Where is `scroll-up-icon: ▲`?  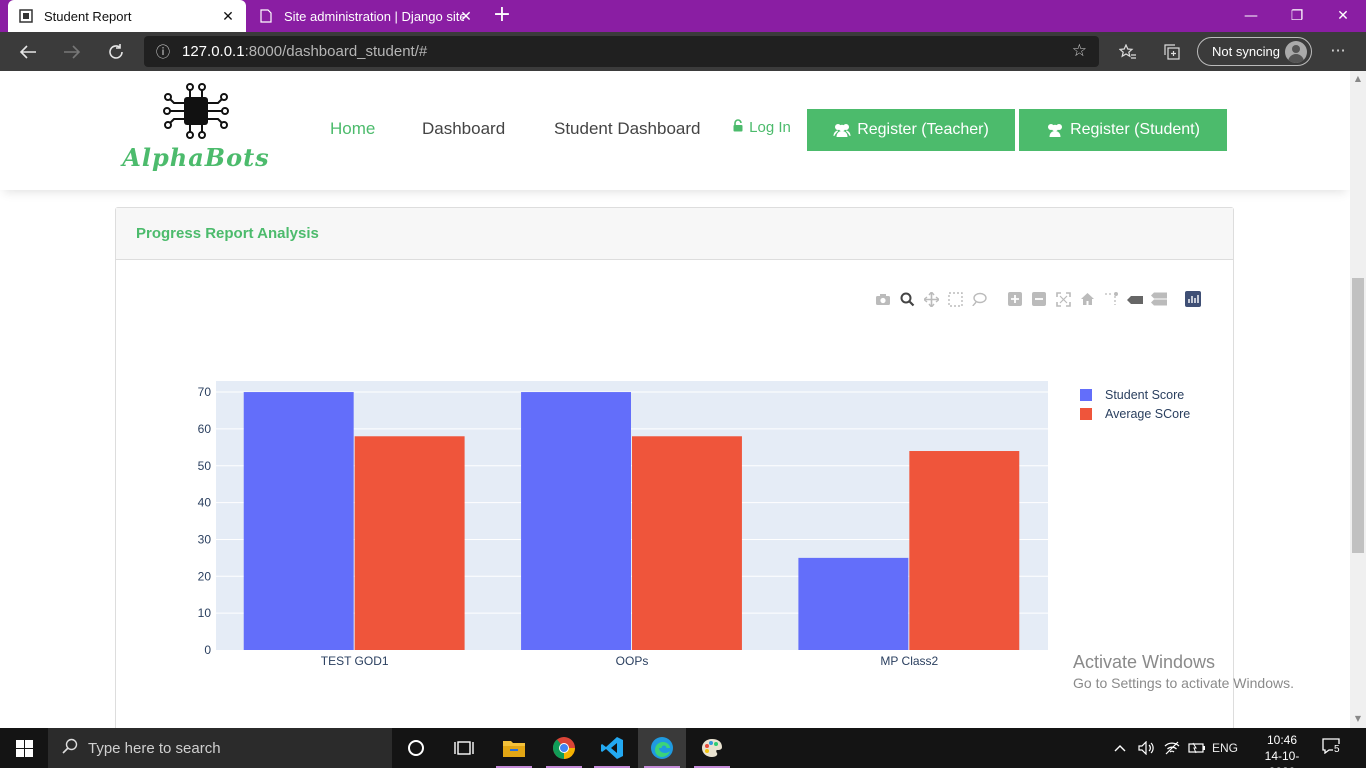
scroll-up-icon: ▲ is located at coordinates (1358, 78).